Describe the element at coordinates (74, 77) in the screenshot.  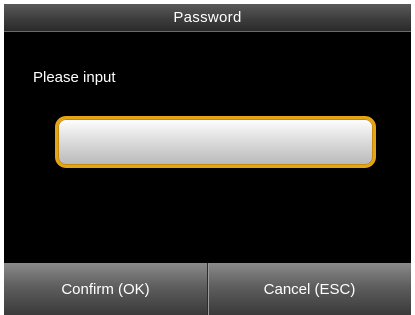
I see `input-prompt-label: Please input` at that location.